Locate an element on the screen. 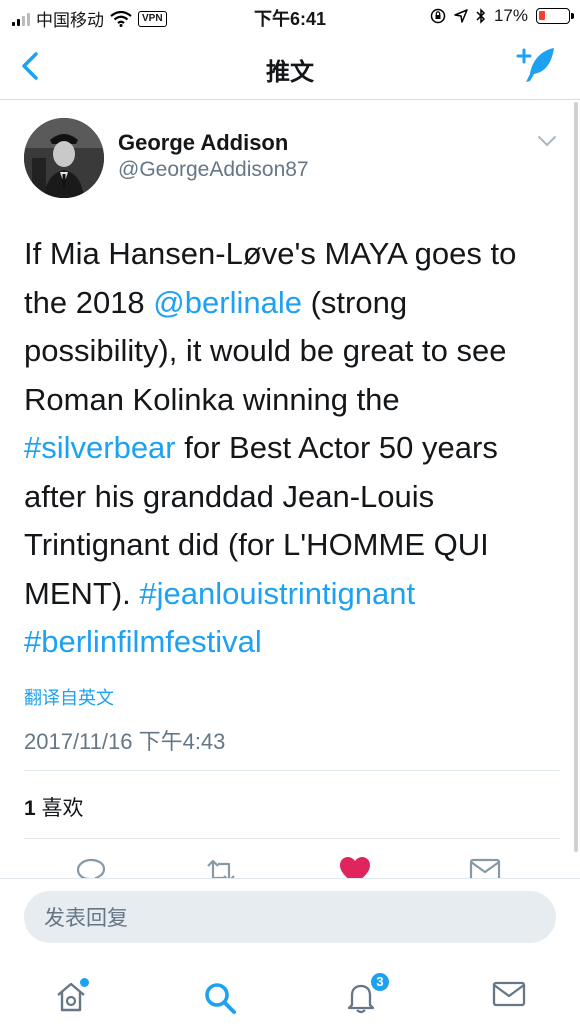 The height and width of the screenshot is (1032, 580). scrollbar is located at coordinates (576, 477).